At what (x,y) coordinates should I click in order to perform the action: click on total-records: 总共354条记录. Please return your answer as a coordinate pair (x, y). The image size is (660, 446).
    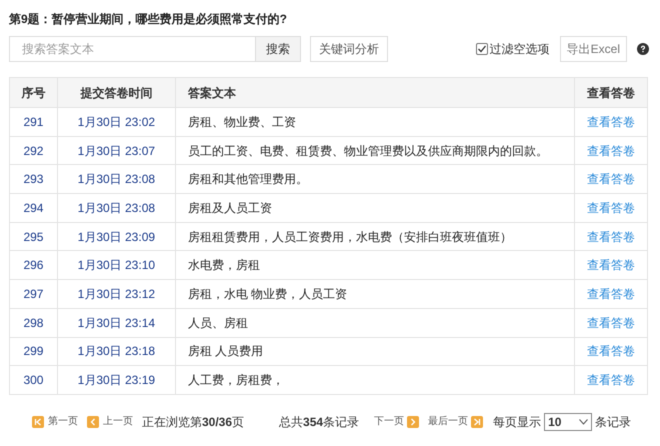
    Looking at the image, I should click on (319, 422).